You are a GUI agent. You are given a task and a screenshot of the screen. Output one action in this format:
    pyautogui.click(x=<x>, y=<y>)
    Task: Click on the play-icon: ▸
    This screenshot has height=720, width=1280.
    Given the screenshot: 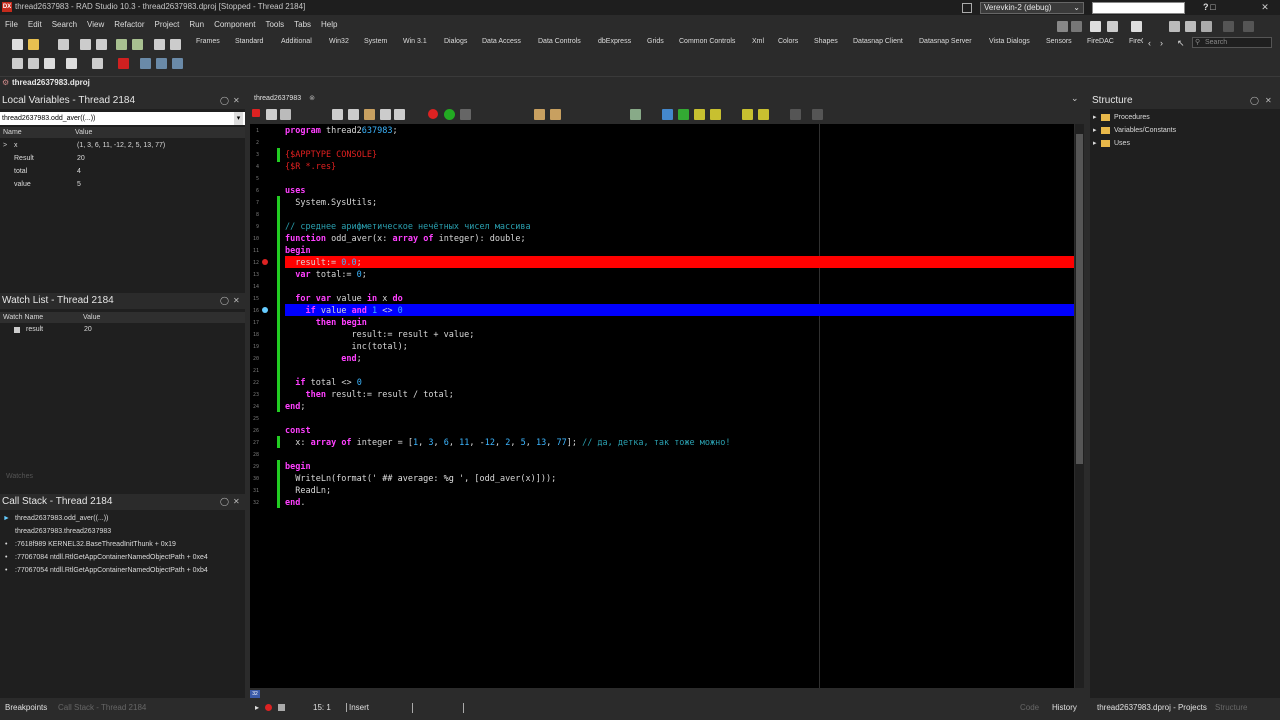 What is the action you would take?
    pyautogui.click(x=257, y=707)
    